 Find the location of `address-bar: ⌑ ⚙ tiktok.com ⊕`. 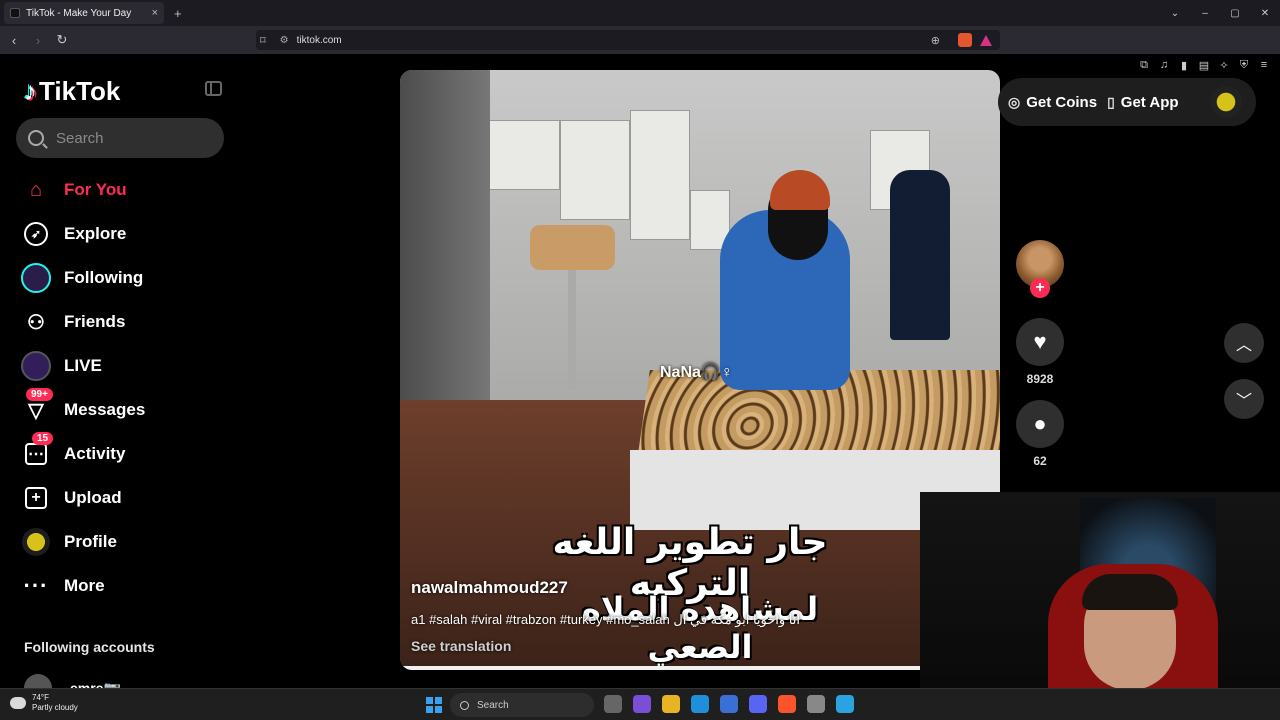

address-bar: ⌑ ⚙ tiktok.com ⊕ is located at coordinates (628, 40).